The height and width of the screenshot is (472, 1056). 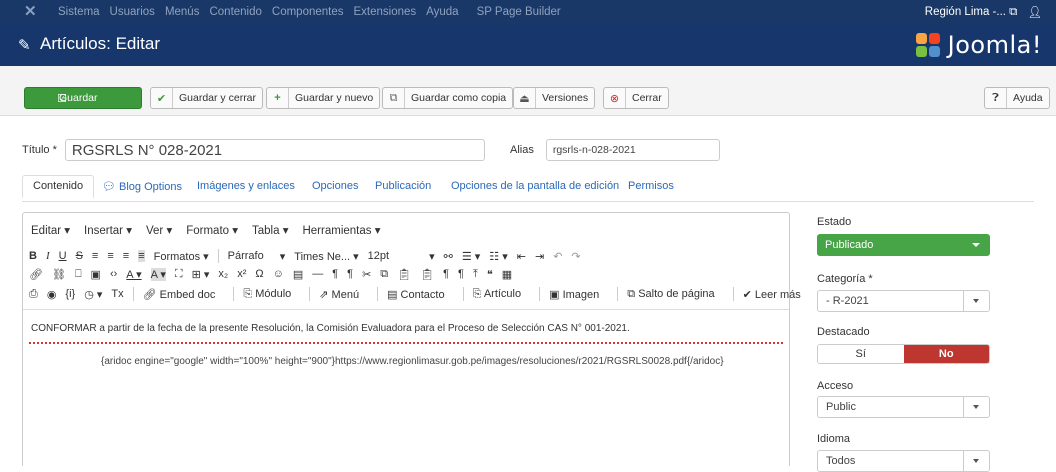 What do you see at coordinates (507, 274) in the screenshot?
I see `template-icon: ▦` at bounding box center [507, 274].